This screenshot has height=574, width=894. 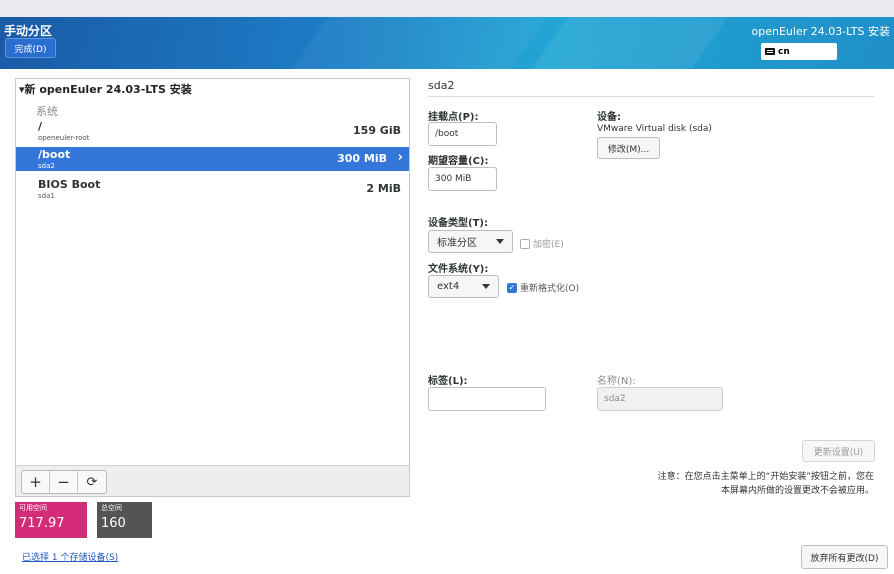 I want to click on partition-row-root: / openeuler-root 159 GiB, so click(x=212, y=131).